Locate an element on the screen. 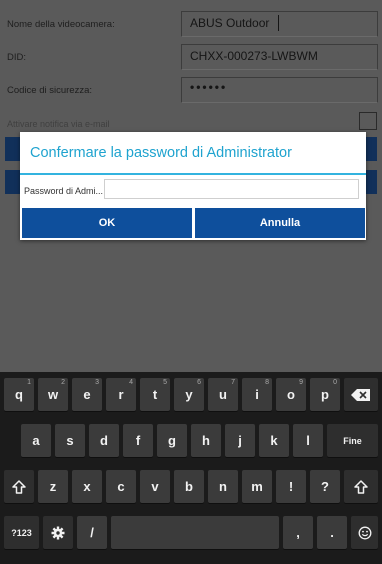 The image size is (382, 564). settings-icon is located at coordinates (58, 532).